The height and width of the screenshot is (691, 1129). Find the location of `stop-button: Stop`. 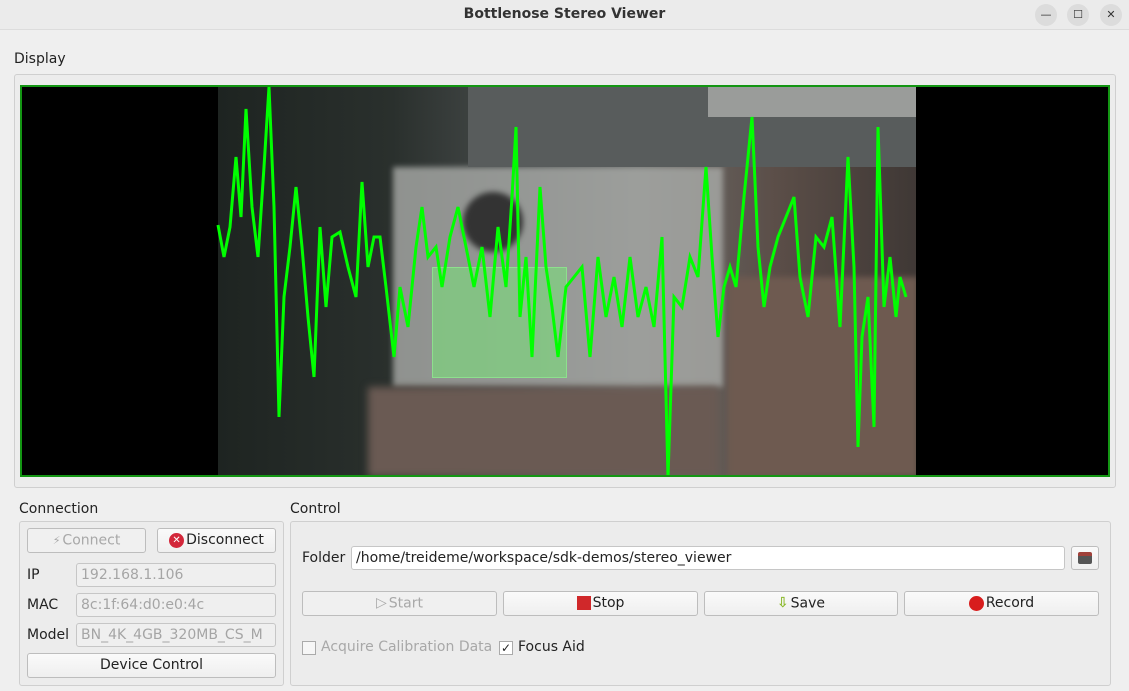

stop-button: Stop is located at coordinates (600, 603).